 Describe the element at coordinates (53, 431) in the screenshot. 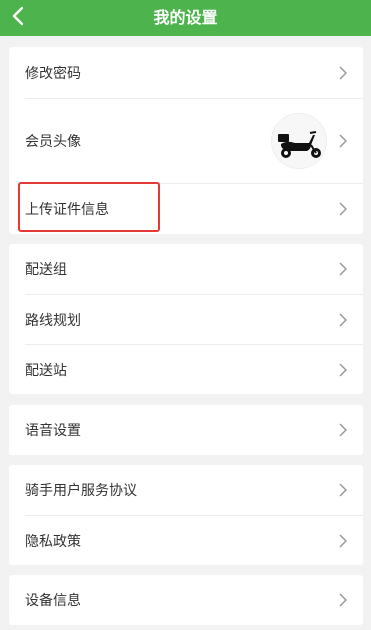

I see `settings-item-label: 语音设置` at that location.